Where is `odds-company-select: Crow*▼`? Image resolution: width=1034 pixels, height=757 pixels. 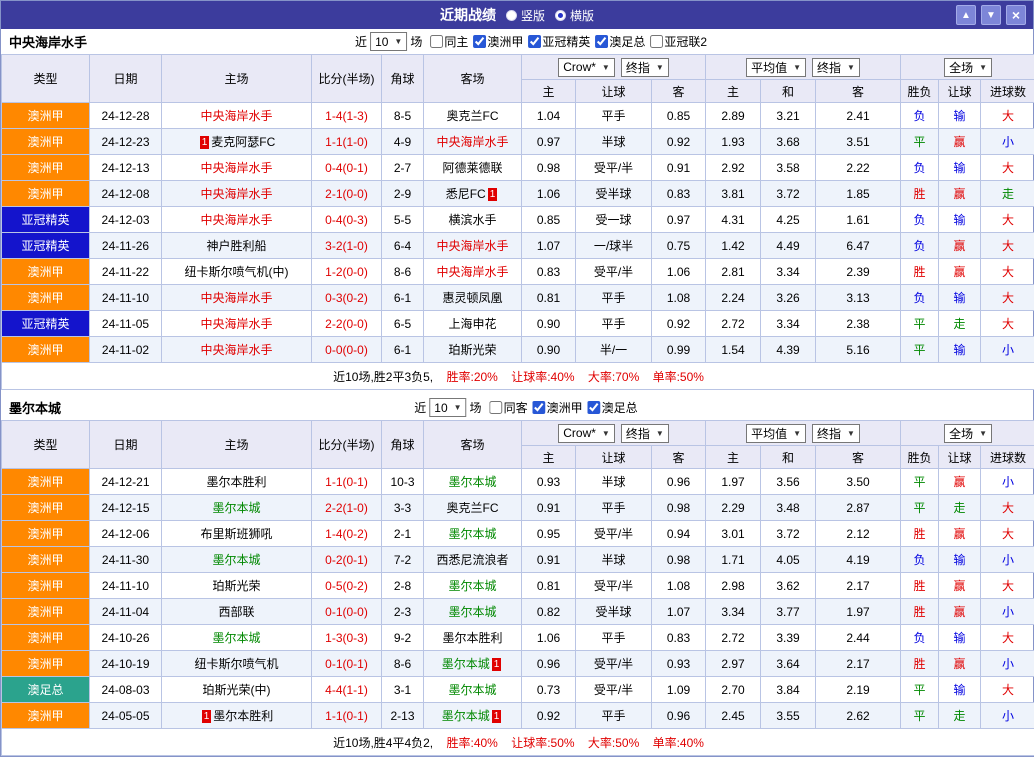 odds-company-select: Crow*▼ is located at coordinates (586, 67).